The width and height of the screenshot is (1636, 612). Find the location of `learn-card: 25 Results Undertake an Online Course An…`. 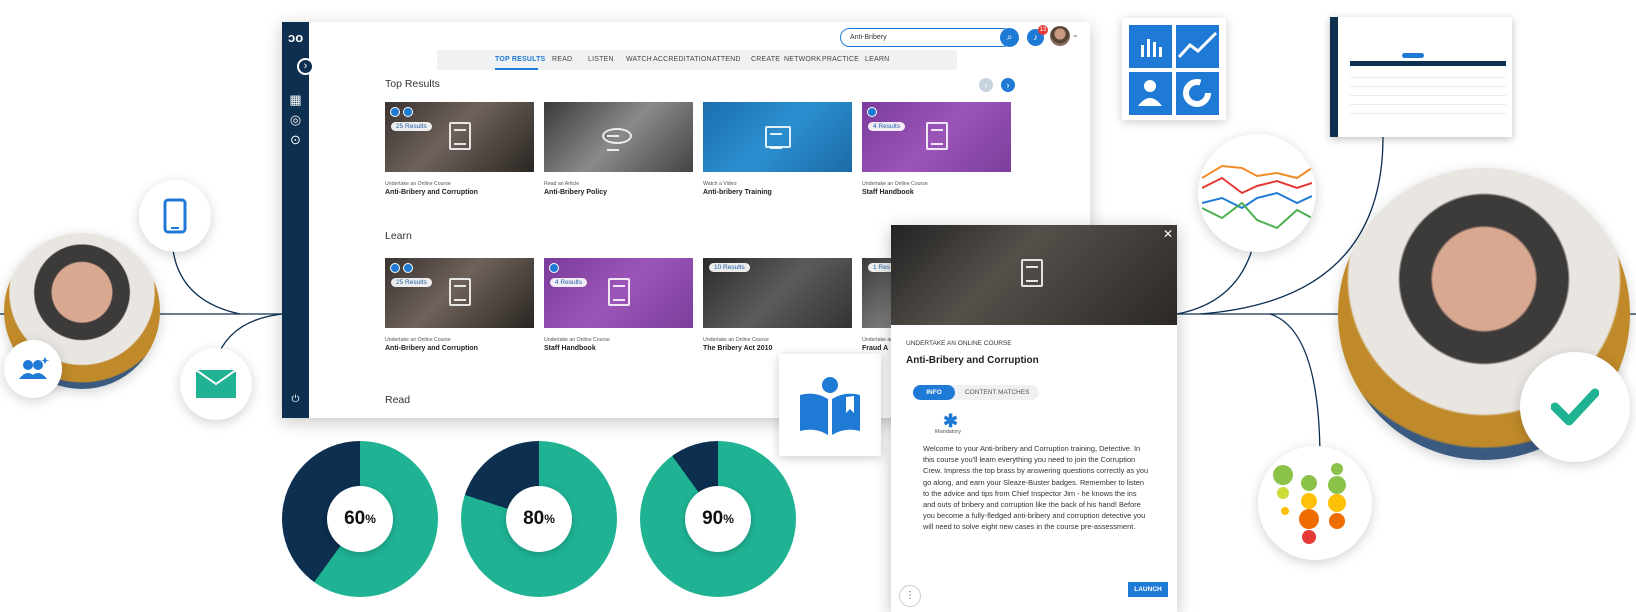

learn-card: 25 Results Undertake an Online Course An… is located at coordinates (459, 305).